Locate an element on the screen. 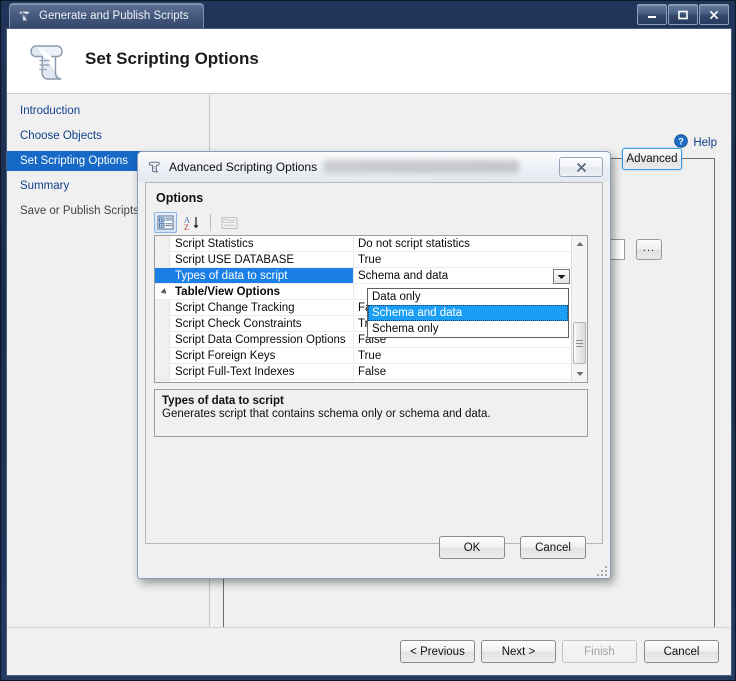 This screenshot has height=681, width=736. minimize-icon is located at coordinates (652, 14).